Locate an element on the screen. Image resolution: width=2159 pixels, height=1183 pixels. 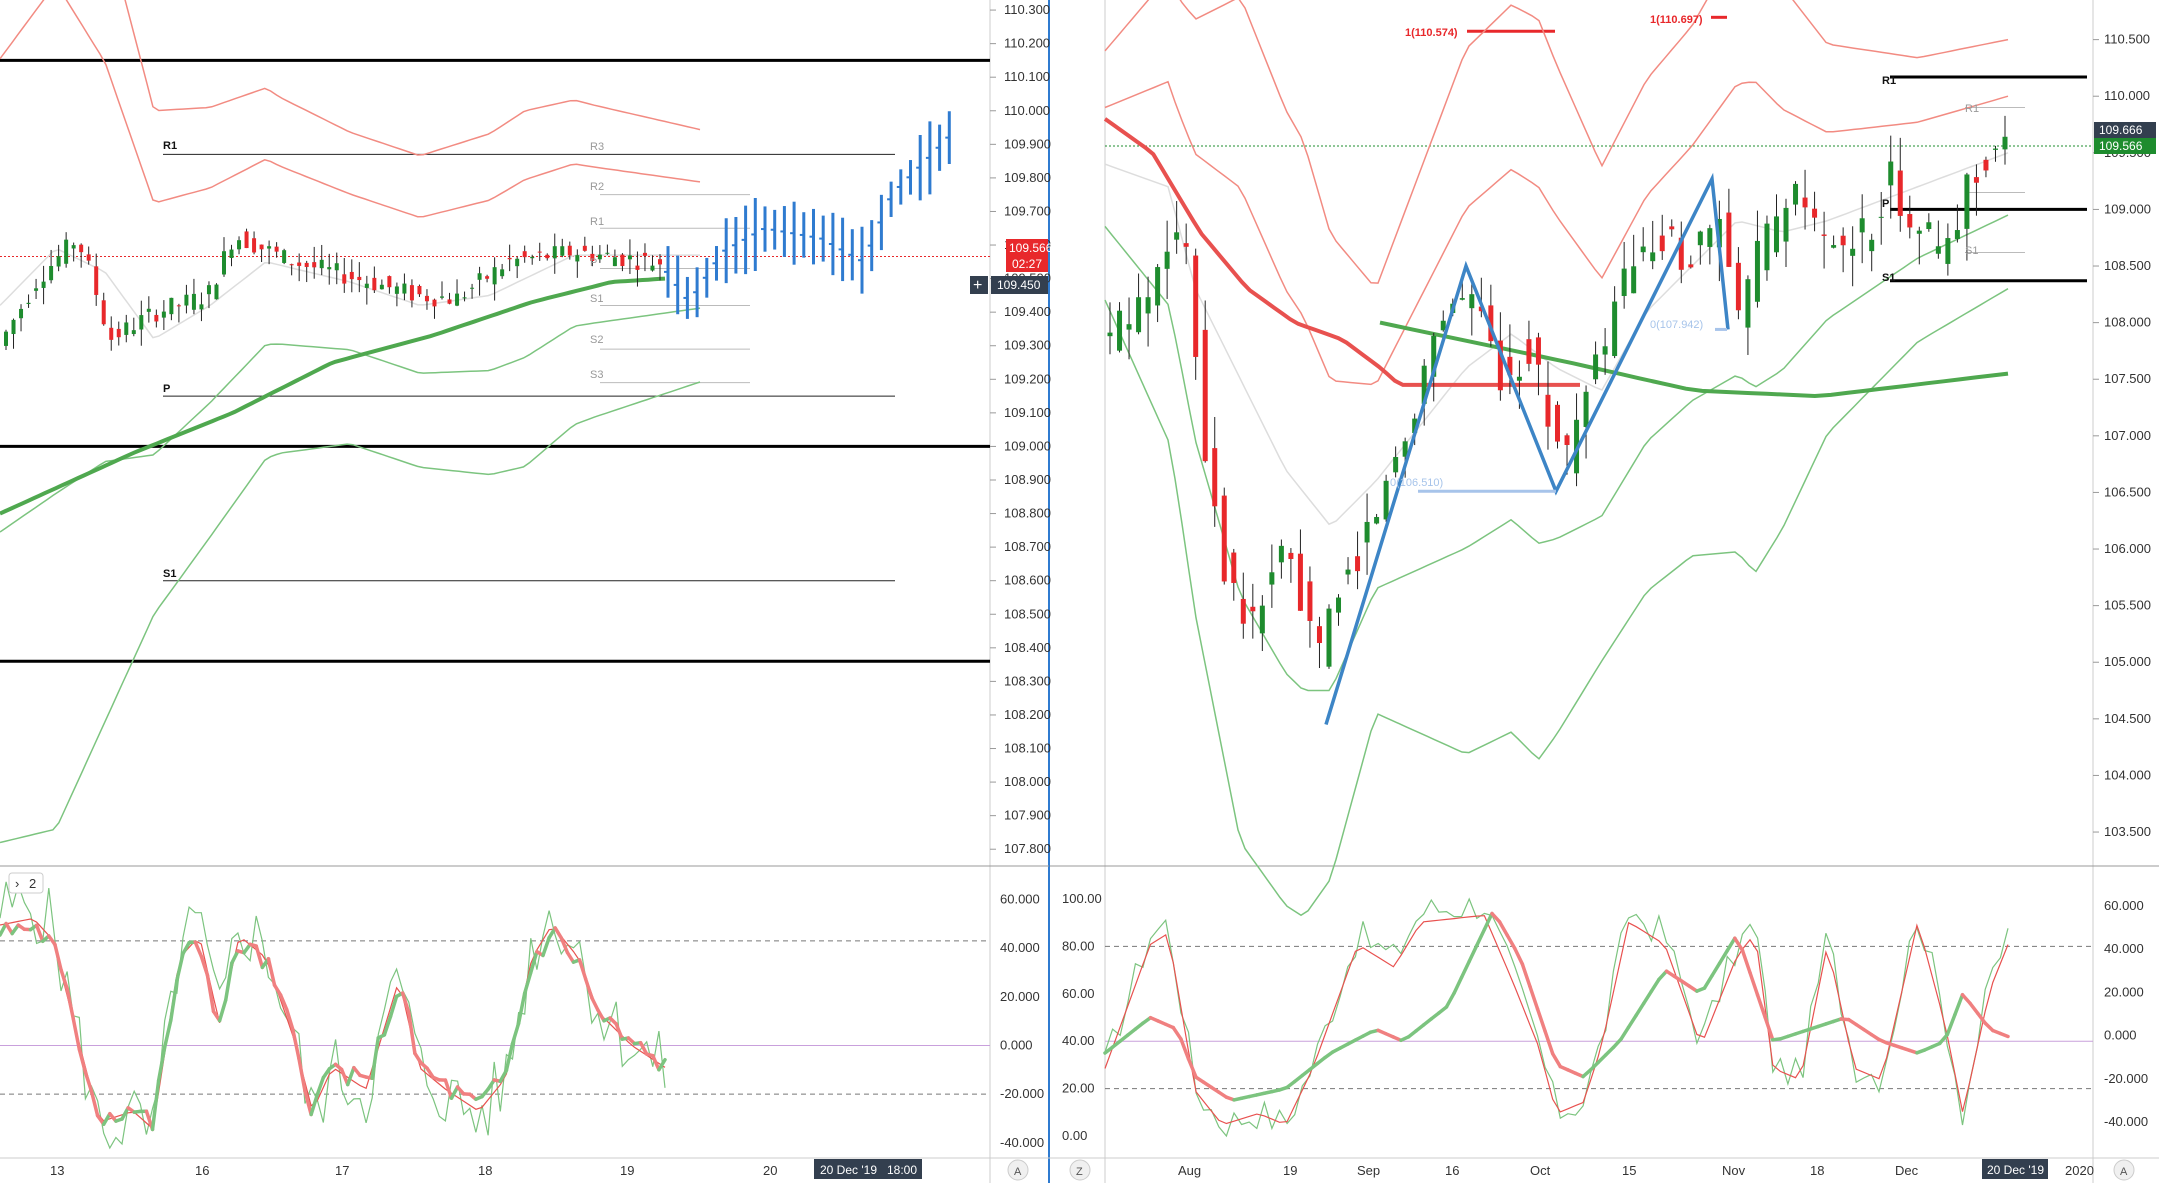
left-time-label: 13 is located at coordinates (57, 1170).